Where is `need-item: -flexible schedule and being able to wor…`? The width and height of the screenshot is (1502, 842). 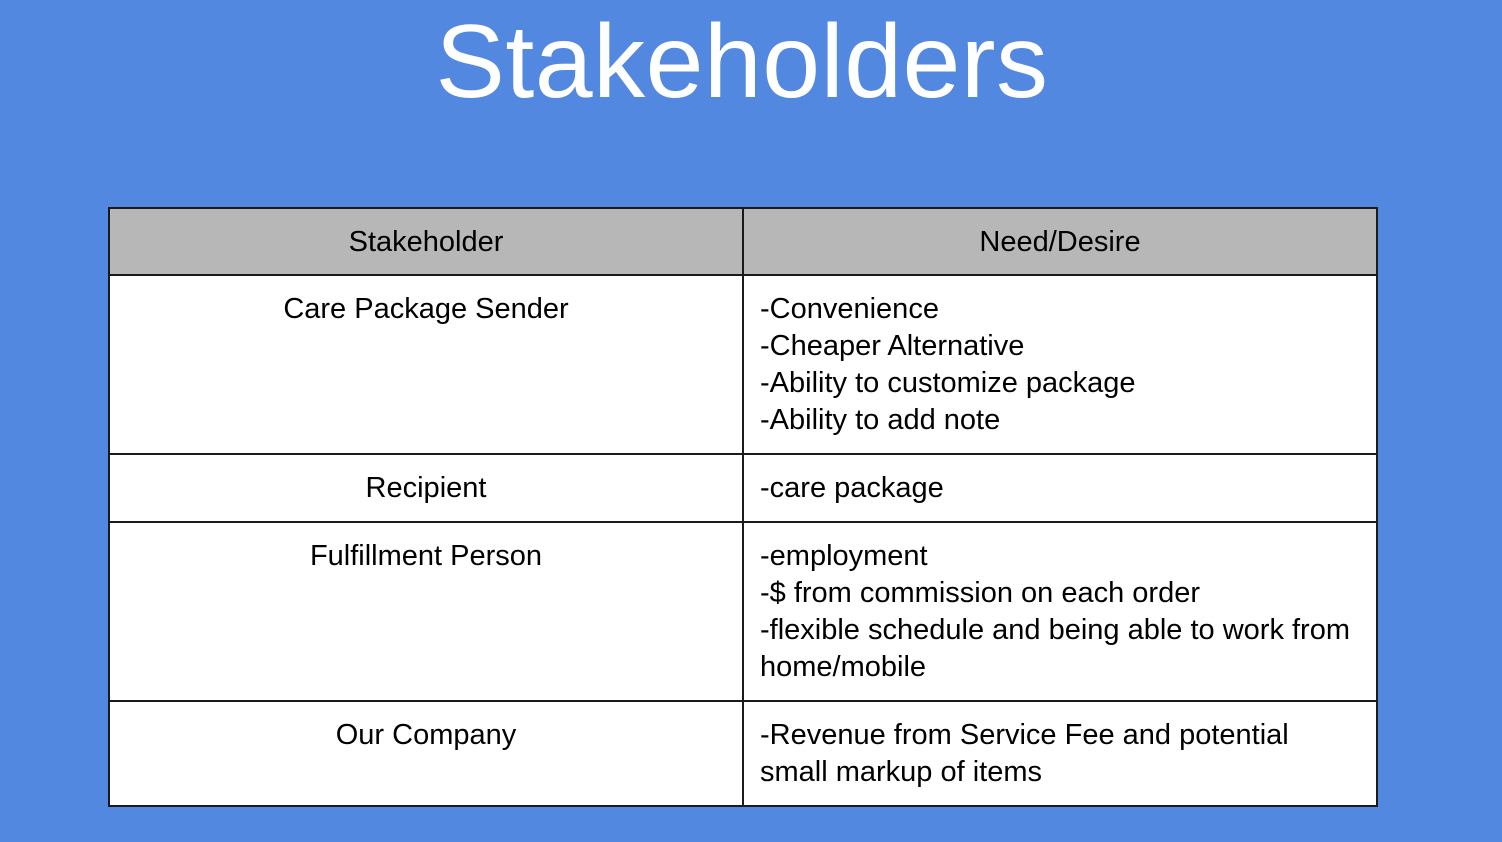
need-item: -flexible schedule and being able to wor… is located at coordinates (1055, 648).